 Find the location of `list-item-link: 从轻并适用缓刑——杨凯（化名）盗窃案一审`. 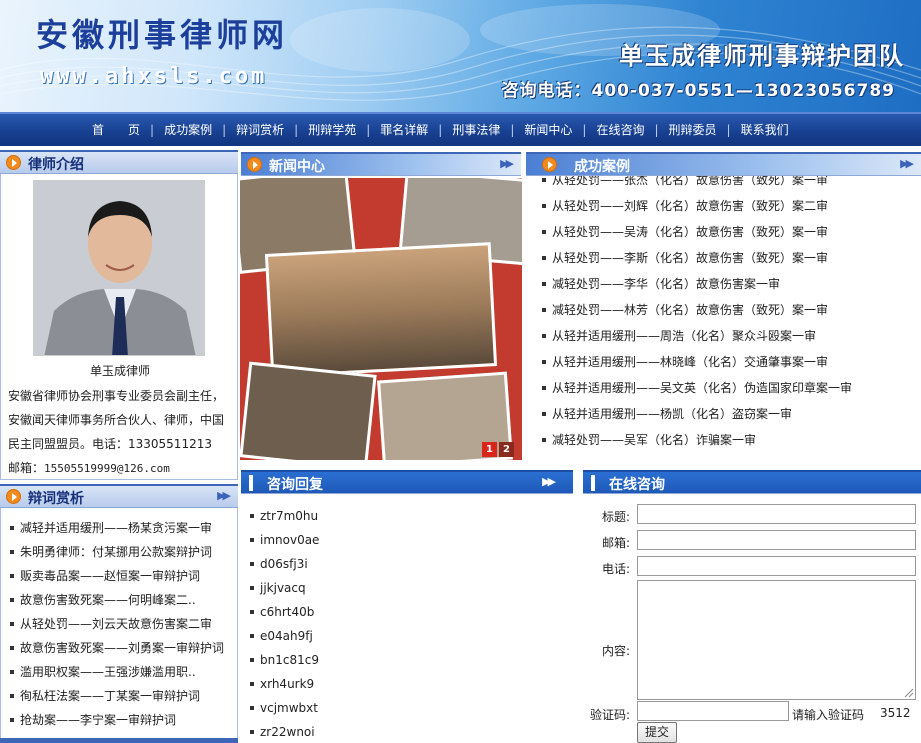

list-item-link: 从轻并适用缓刑——杨凯（化名）盗窃案一审 is located at coordinates (672, 414).